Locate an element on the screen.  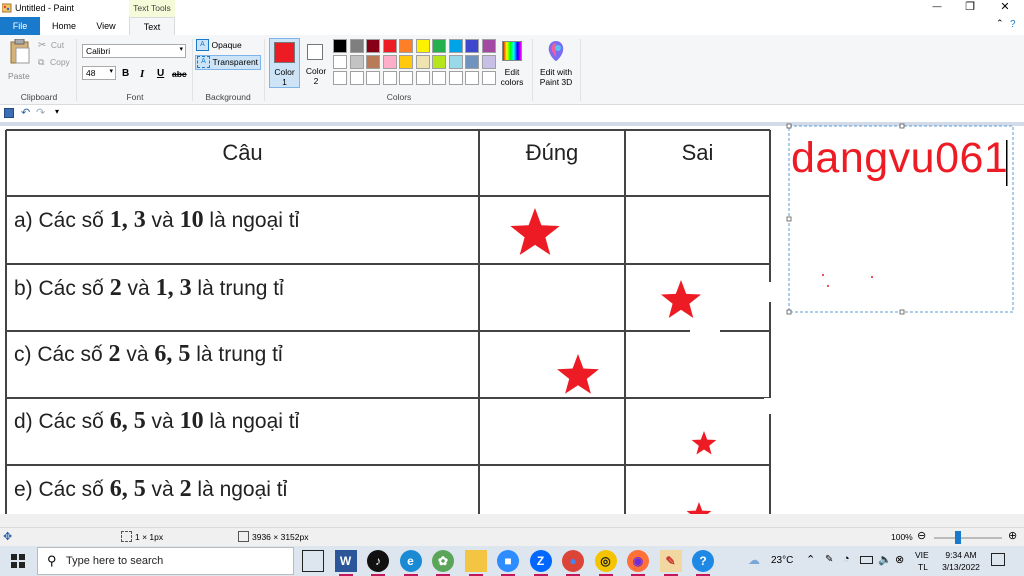
textbox-content: dangvu061 is located at coordinates (899, 158).